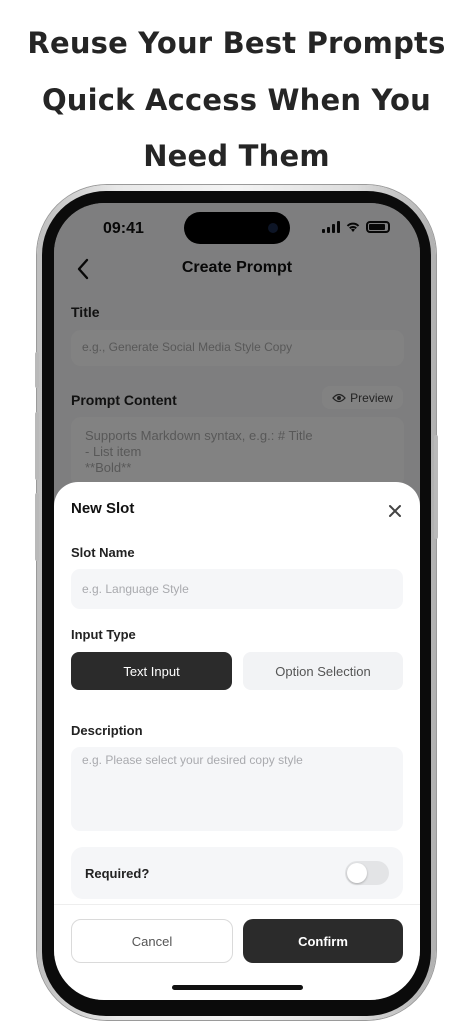  What do you see at coordinates (199, 435) in the screenshot?
I see `placeholder-line: Supports Markdown syntax, e.g.: # Title` at bounding box center [199, 435].